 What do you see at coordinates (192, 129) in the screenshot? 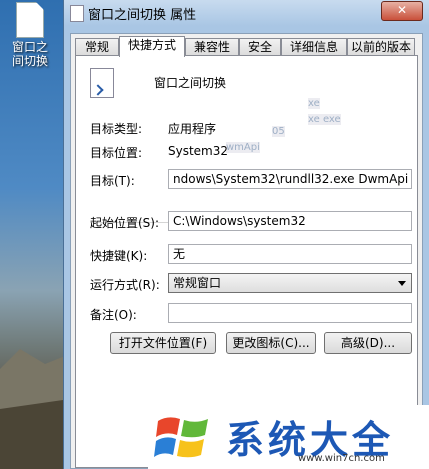
I see `target-type-value: 应用程序` at bounding box center [192, 129].